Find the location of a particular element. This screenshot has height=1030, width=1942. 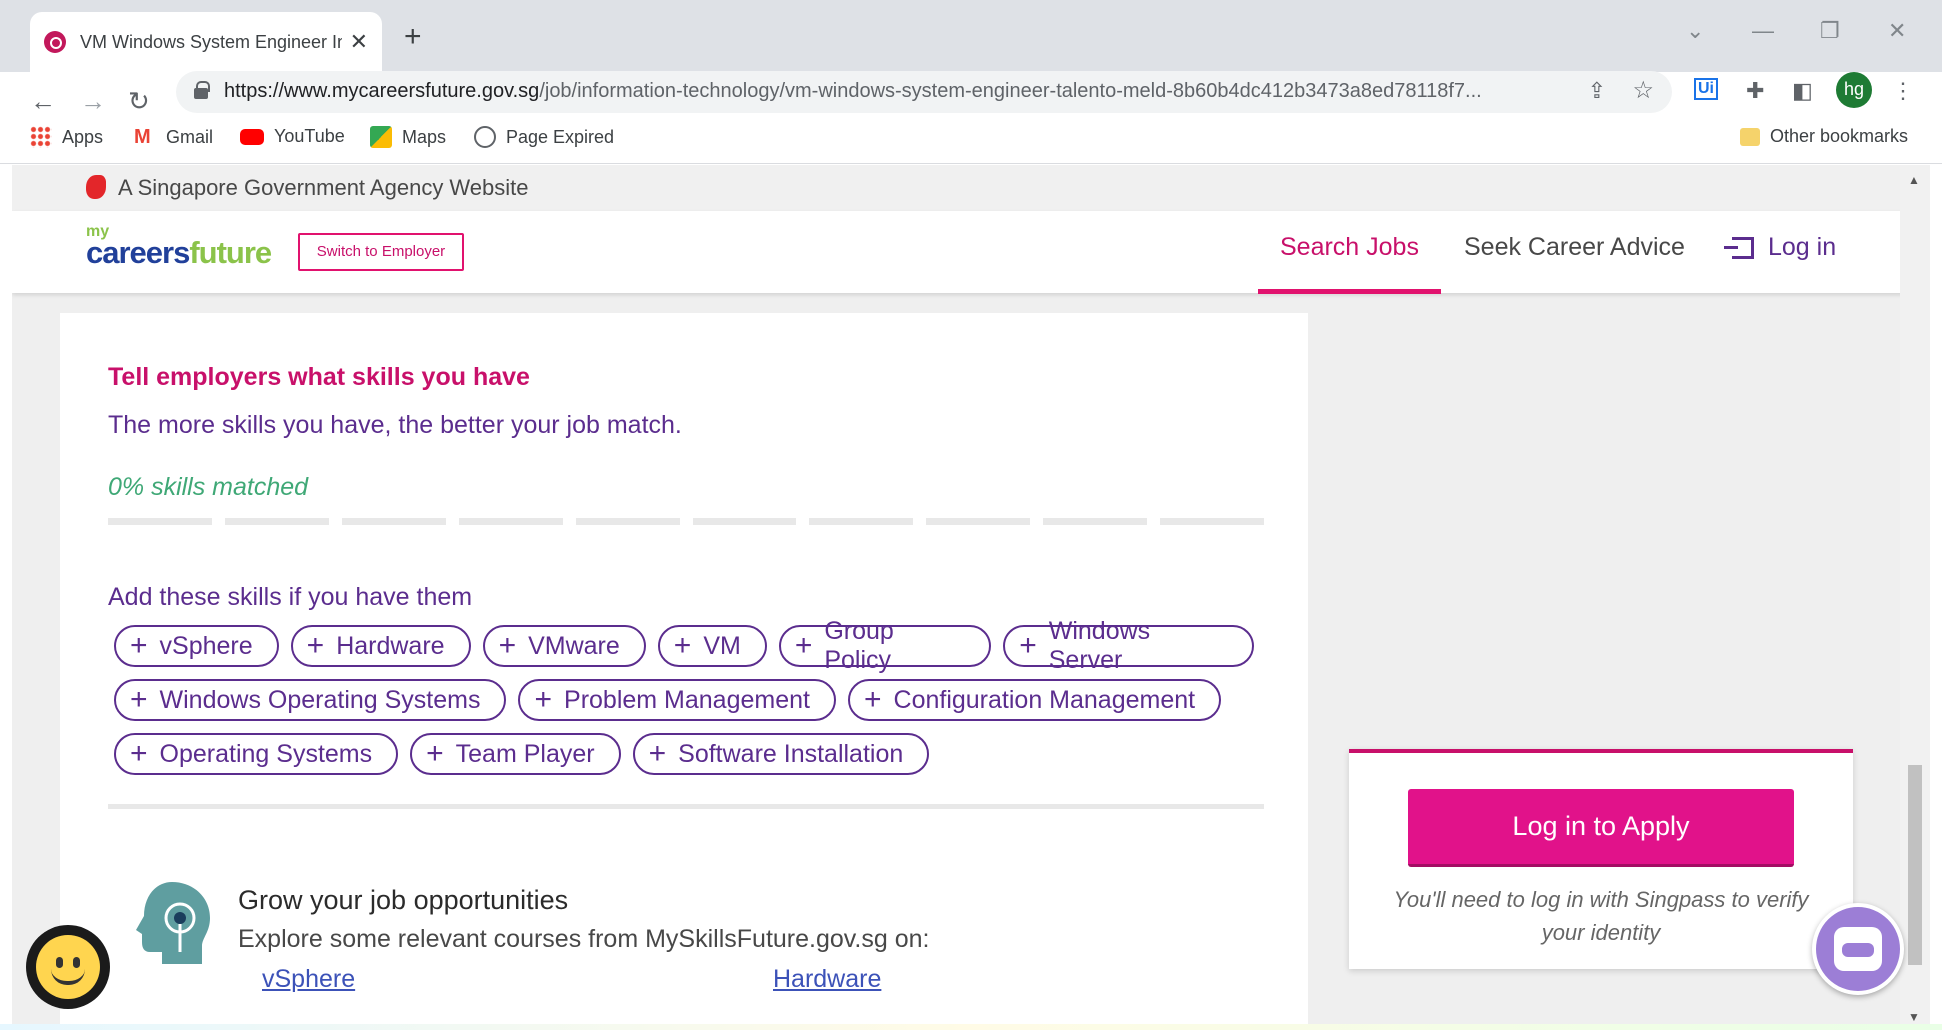

chip-label: Group Policy is located at coordinates (859, 645).